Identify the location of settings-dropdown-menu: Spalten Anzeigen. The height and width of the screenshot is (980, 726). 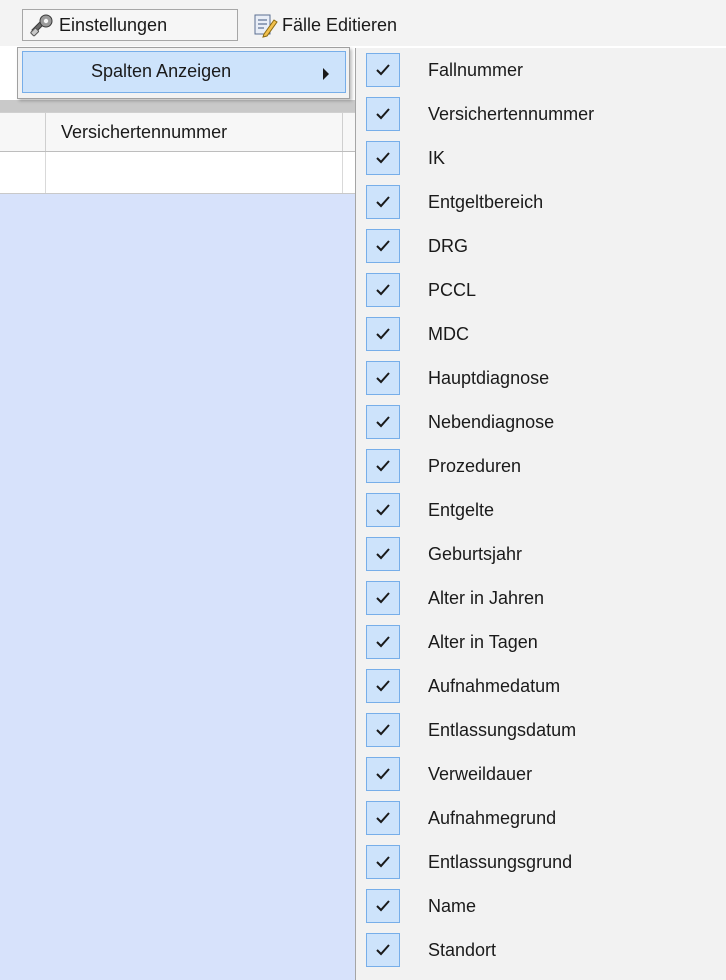
(183, 73).